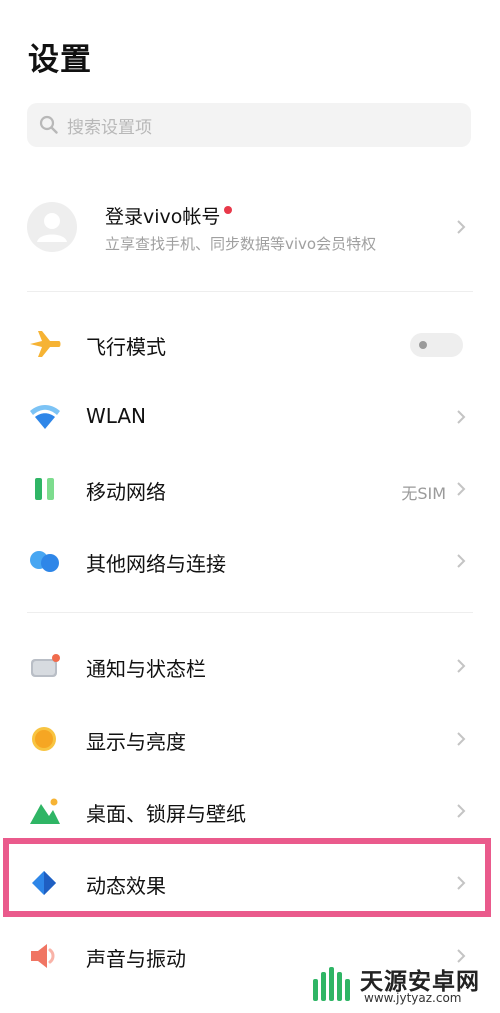 This screenshot has width=500, height=1013. Describe the element at coordinates (156, 564) in the screenshot. I see `settings-item-label: 其他网络与连接` at that location.